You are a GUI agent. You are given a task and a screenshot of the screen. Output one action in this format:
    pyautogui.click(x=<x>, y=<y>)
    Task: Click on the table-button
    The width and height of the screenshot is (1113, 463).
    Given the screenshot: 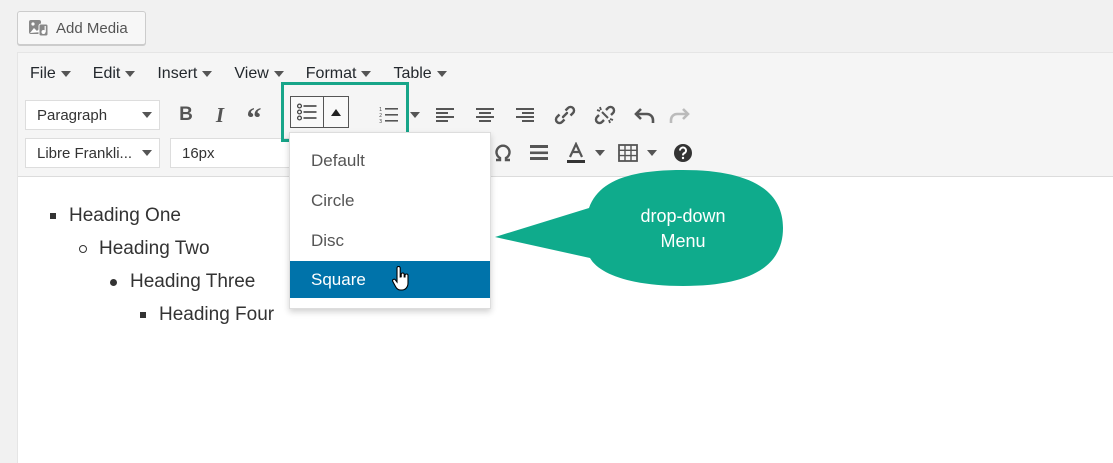 What is the action you would take?
    pyautogui.click(x=628, y=153)
    